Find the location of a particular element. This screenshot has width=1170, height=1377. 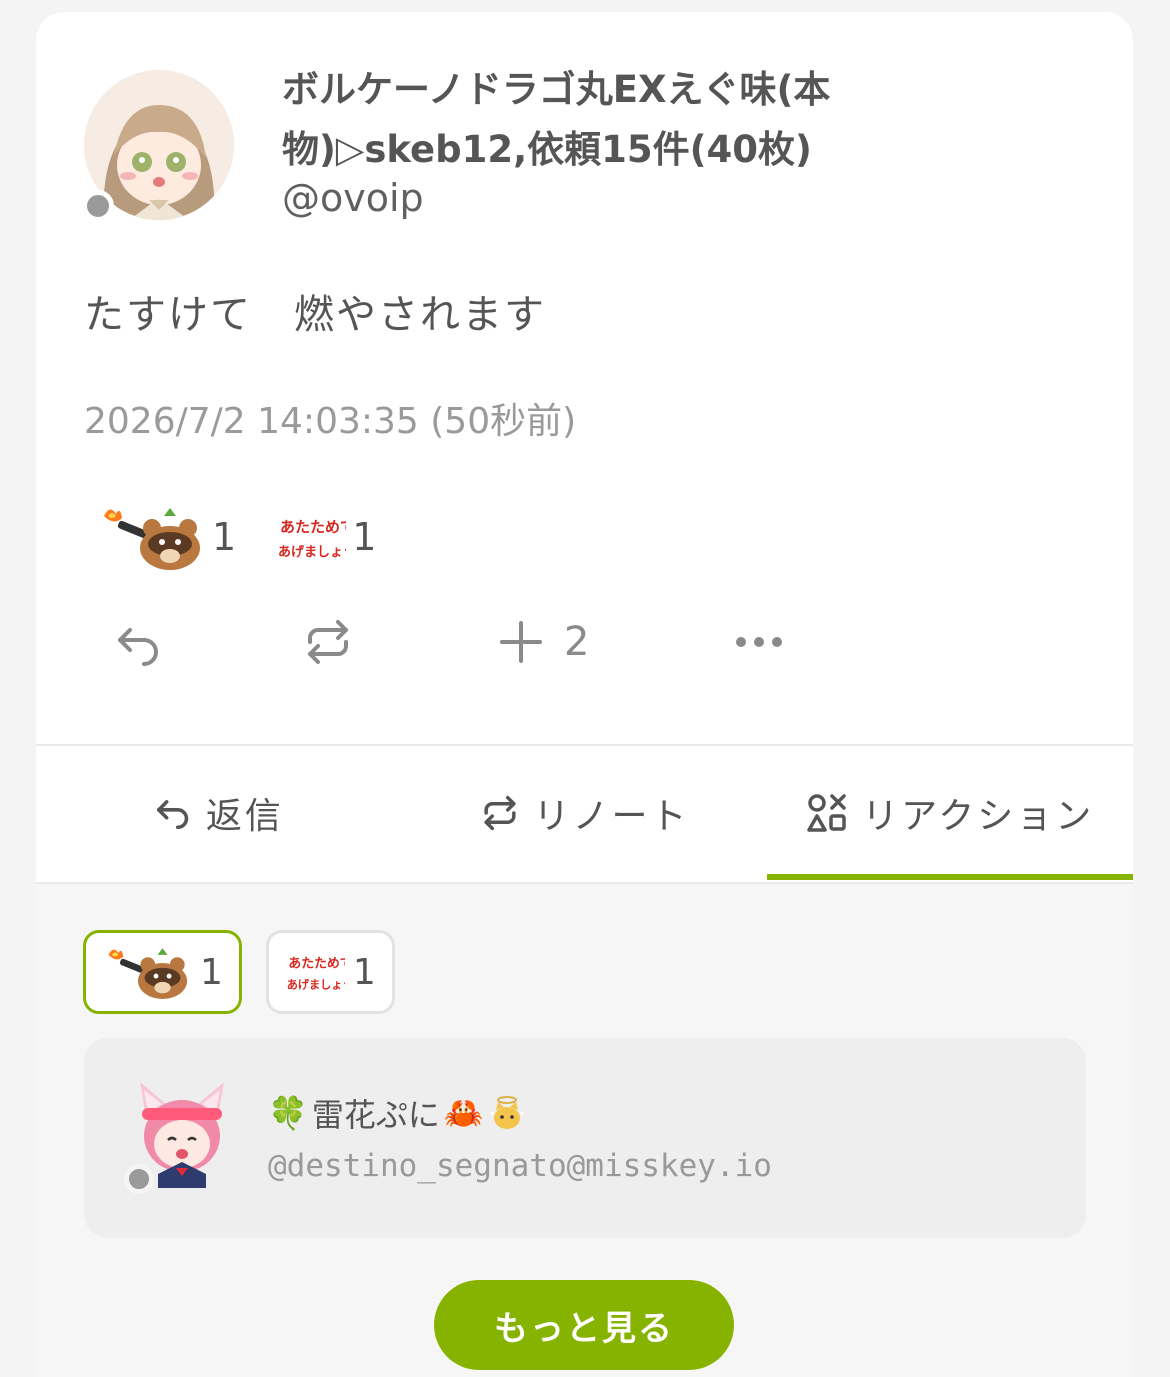

more-icon is located at coordinates (759, 642).